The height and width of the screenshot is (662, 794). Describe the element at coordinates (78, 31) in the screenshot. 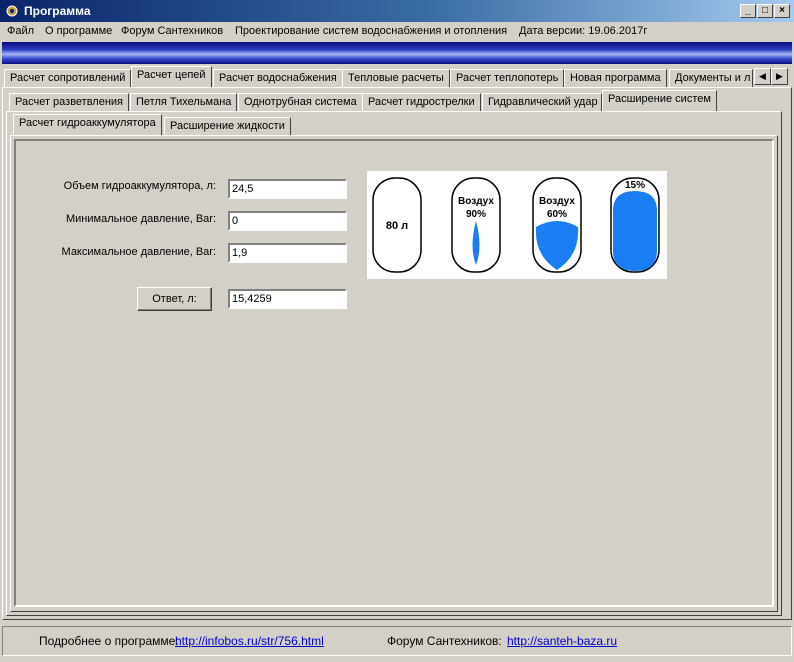

I see `menu-about: О программе` at that location.